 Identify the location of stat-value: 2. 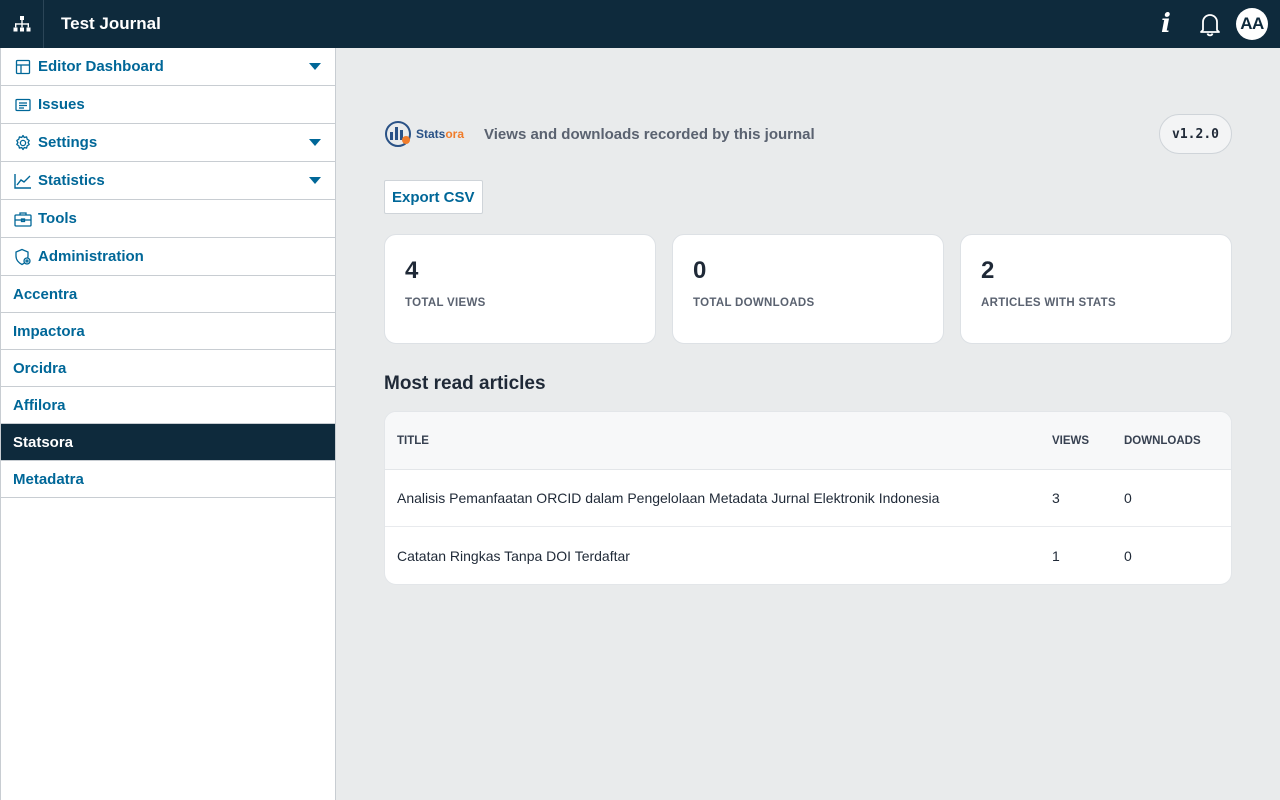
(988, 270).